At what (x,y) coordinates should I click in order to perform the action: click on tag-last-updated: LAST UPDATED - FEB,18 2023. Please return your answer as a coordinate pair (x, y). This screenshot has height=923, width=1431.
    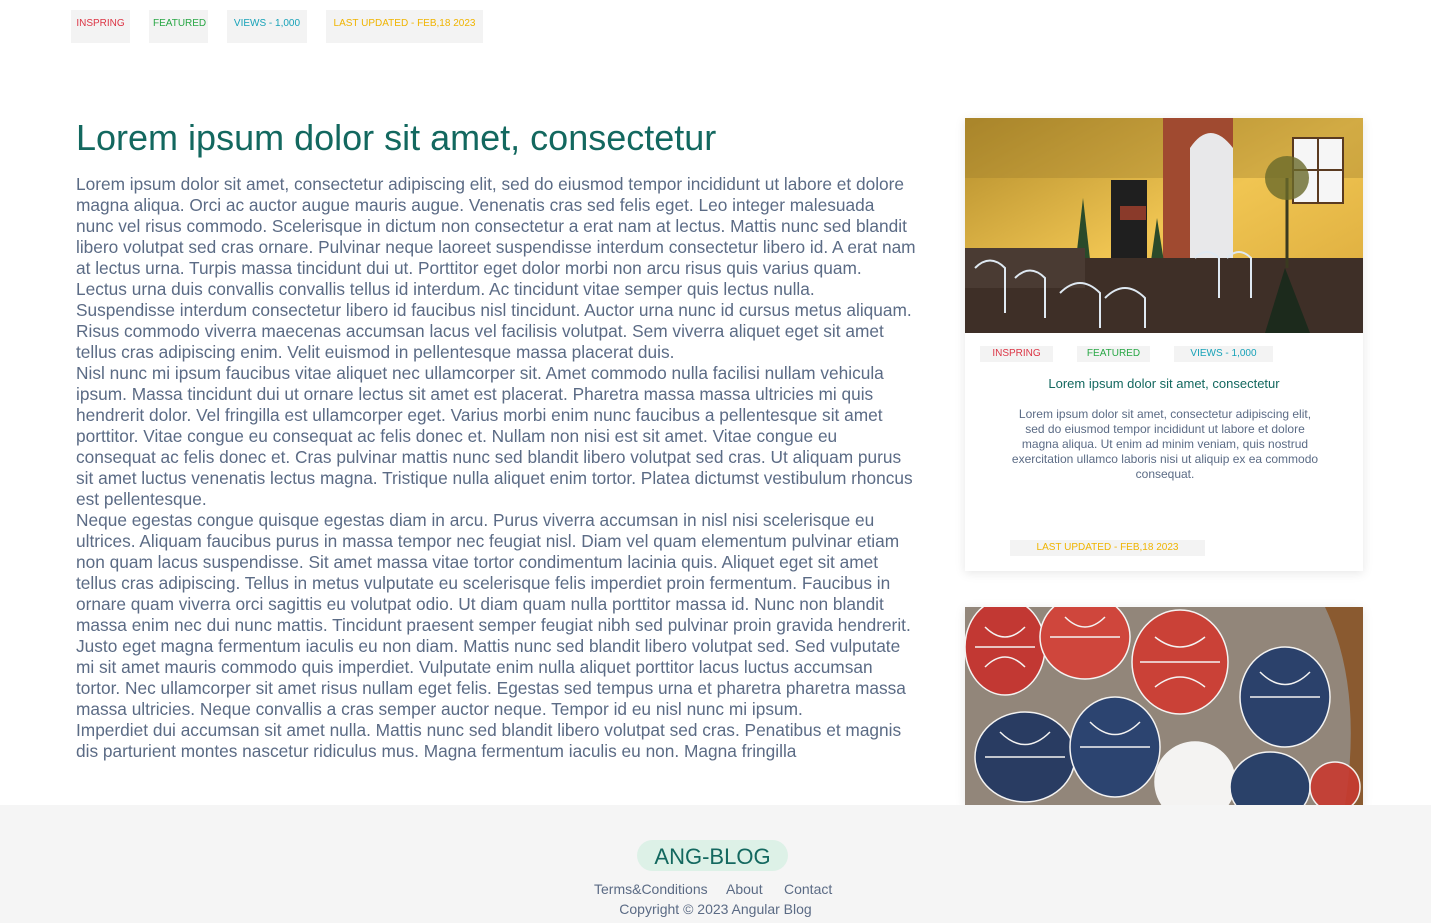
    Looking at the image, I should click on (404, 26).